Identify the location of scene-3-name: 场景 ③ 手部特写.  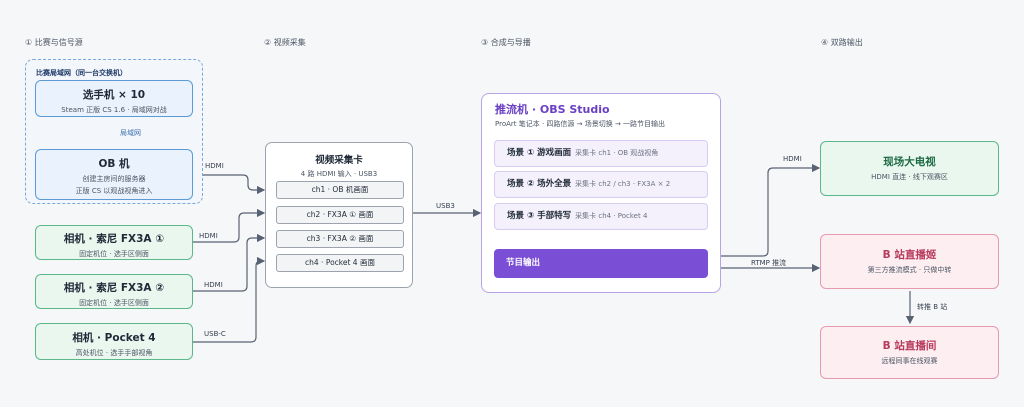
(539, 216).